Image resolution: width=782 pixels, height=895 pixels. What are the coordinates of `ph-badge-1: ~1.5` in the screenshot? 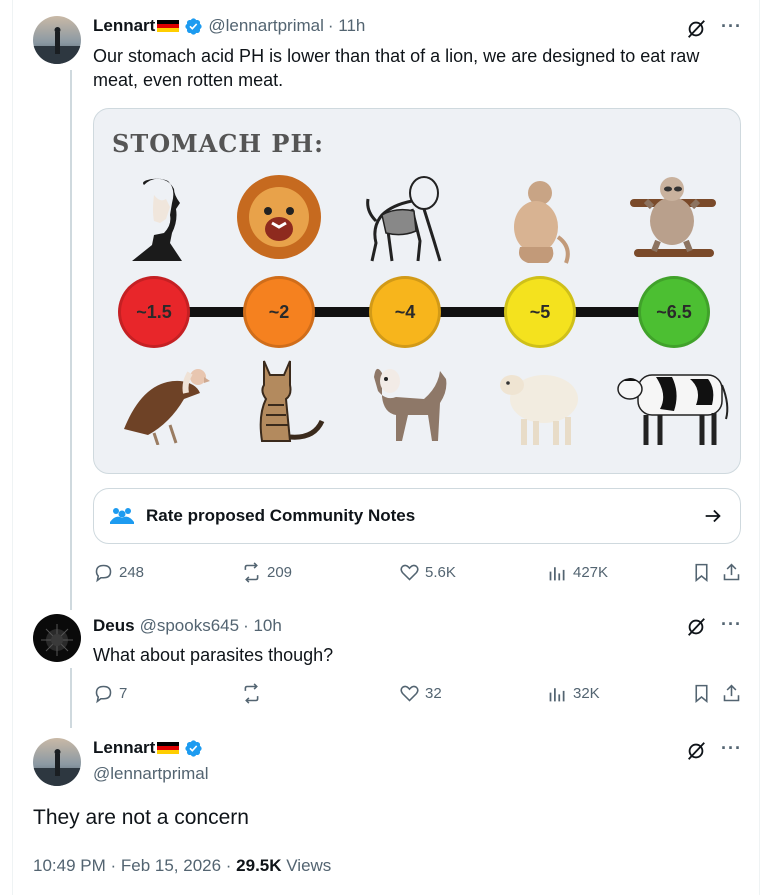 It's located at (154, 312).